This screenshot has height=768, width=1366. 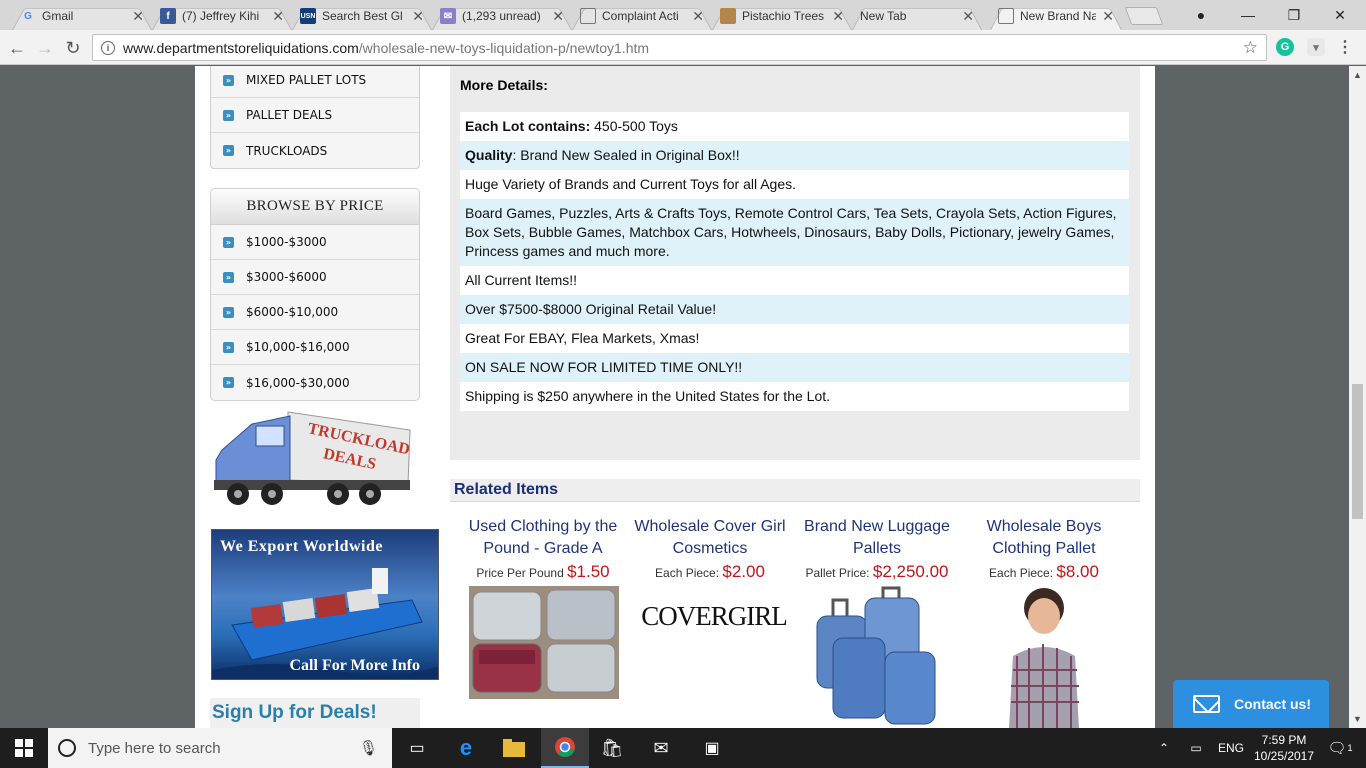 I want to click on tab-complaint: Complaint Acti ✕, so click(x=642, y=16).